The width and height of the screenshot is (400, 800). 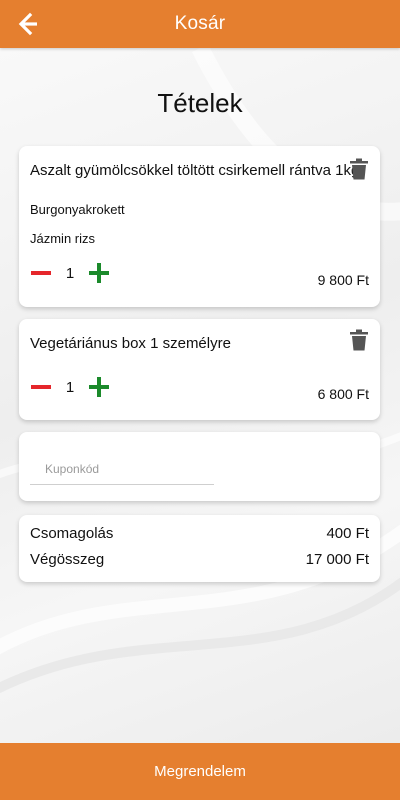 What do you see at coordinates (72, 533) in the screenshot?
I see `packaging-label: Csomagolás` at bounding box center [72, 533].